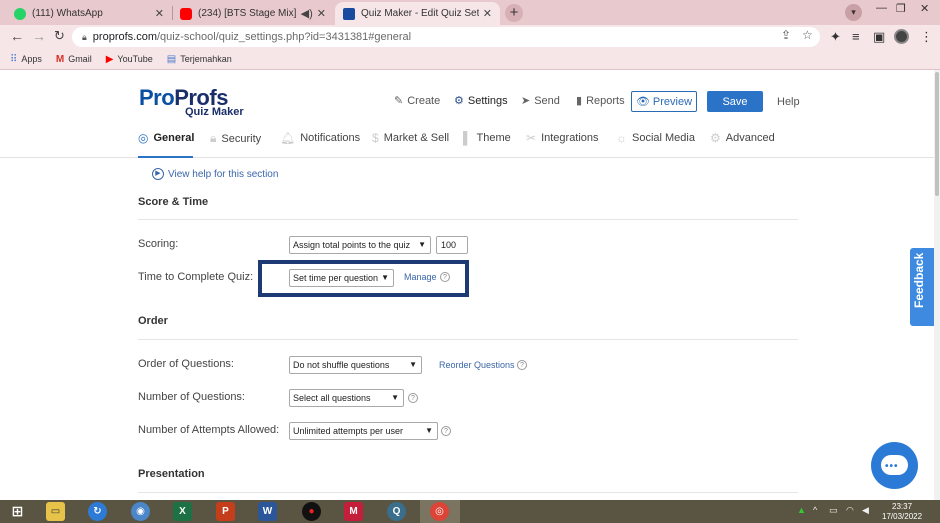  What do you see at coordinates (360, 245) in the screenshot?
I see `scoring-select: Assign total points to the quiz ▼` at bounding box center [360, 245].